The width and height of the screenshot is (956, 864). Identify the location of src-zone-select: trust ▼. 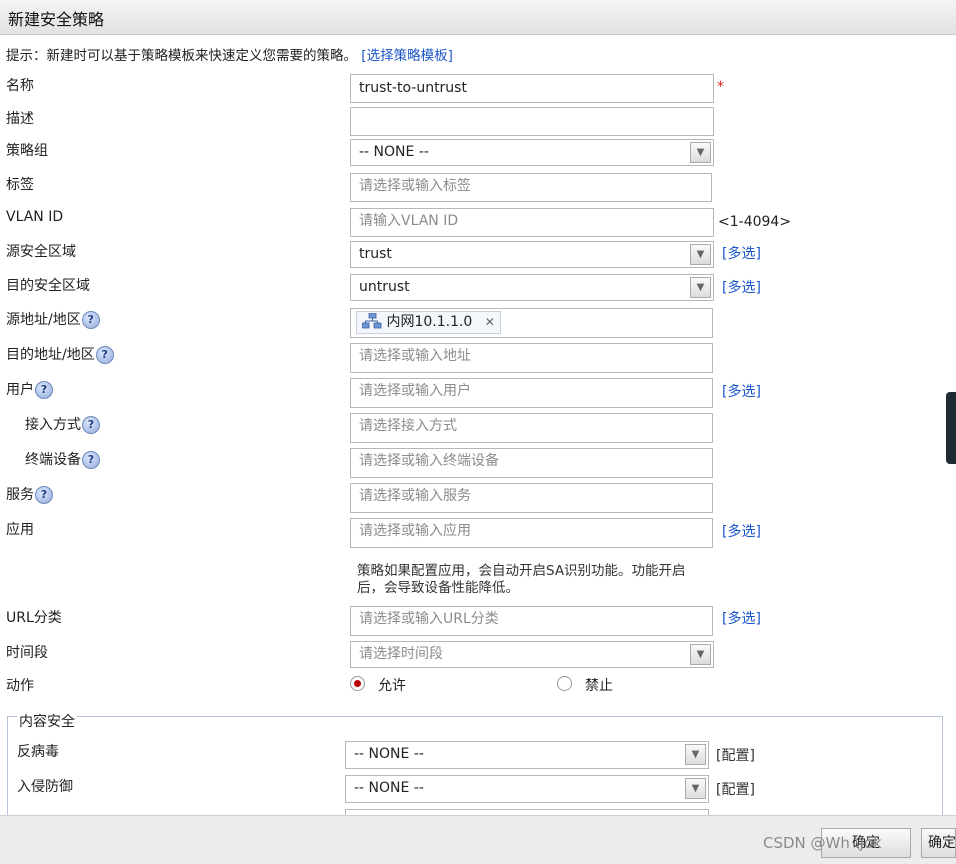
(532, 254).